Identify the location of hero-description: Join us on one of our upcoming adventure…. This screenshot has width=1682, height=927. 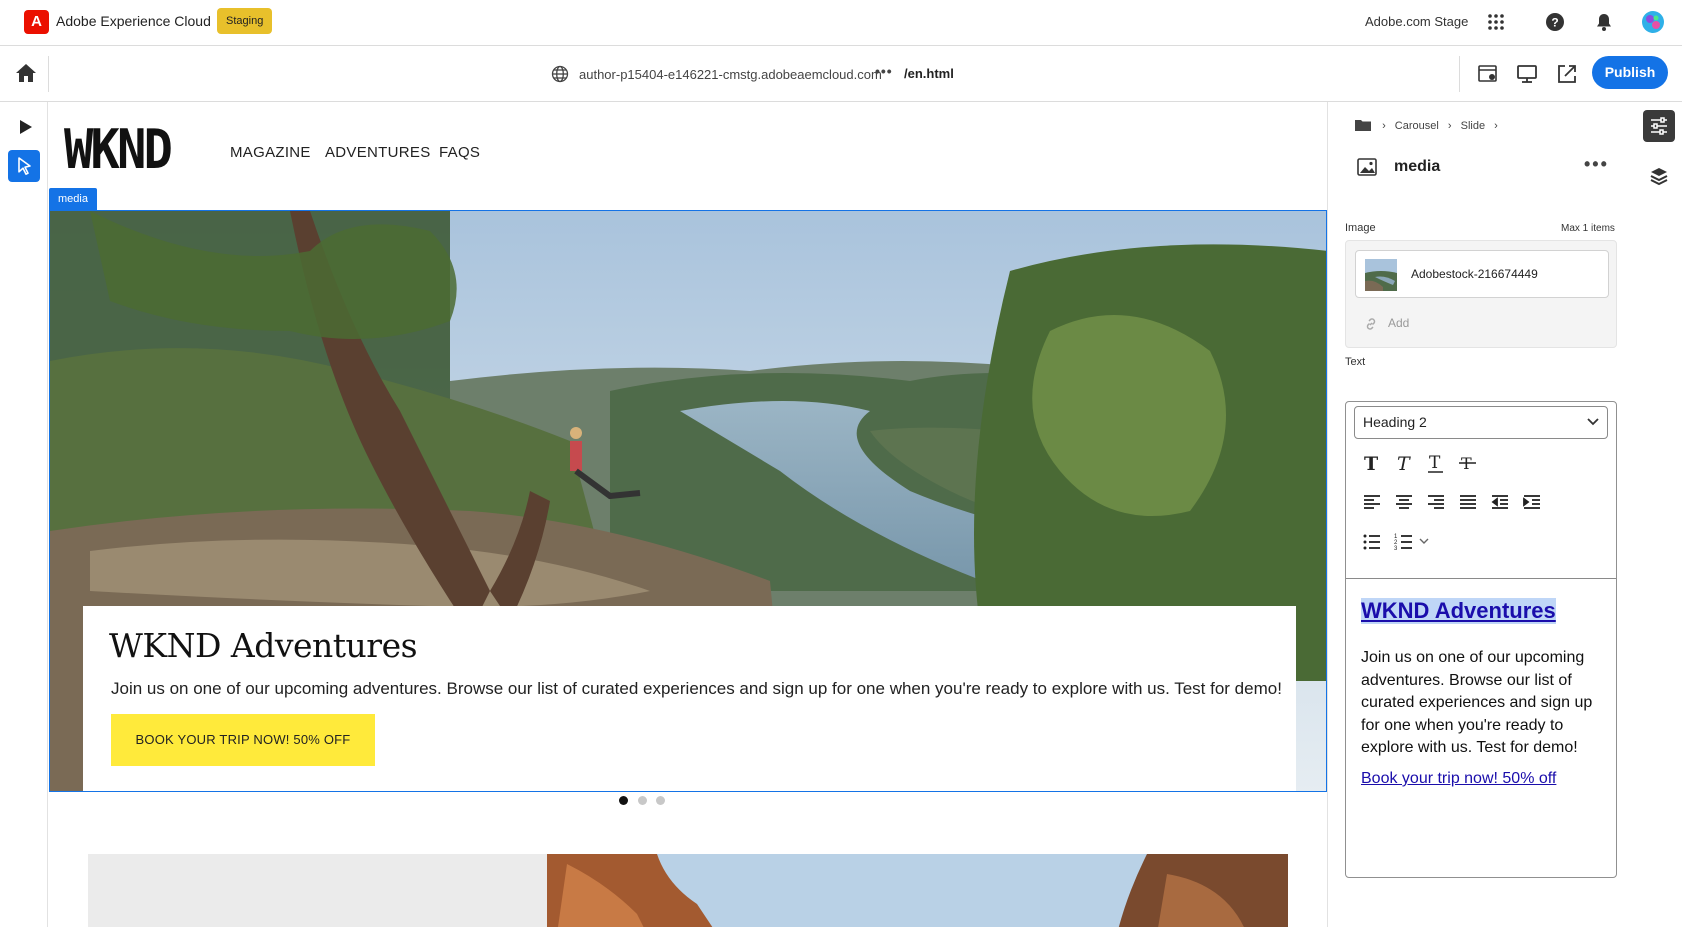
(696, 689).